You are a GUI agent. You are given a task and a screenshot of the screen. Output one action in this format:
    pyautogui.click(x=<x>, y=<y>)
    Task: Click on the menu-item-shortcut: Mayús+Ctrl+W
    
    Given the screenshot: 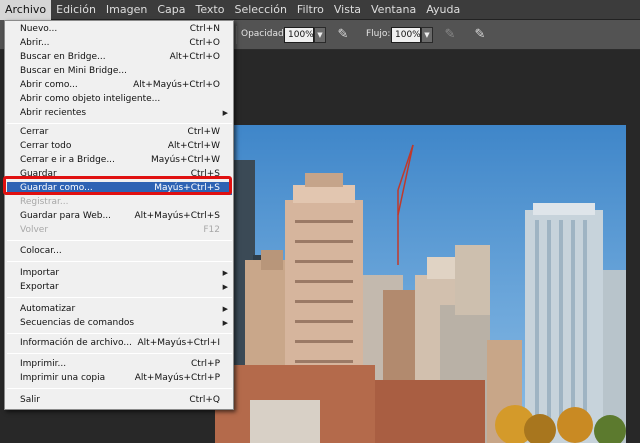 What is the action you would take?
    pyautogui.click(x=185, y=160)
    